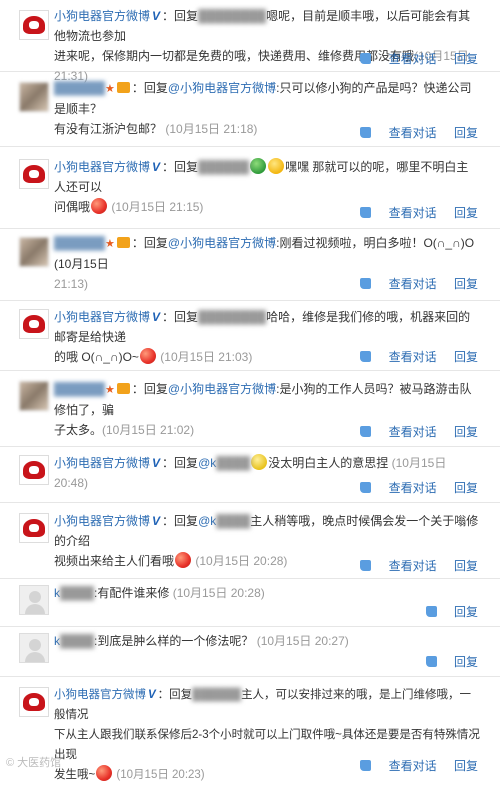  Describe the element at coordinates (123, 242) in the screenshot. I see `vip-icon` at that location.